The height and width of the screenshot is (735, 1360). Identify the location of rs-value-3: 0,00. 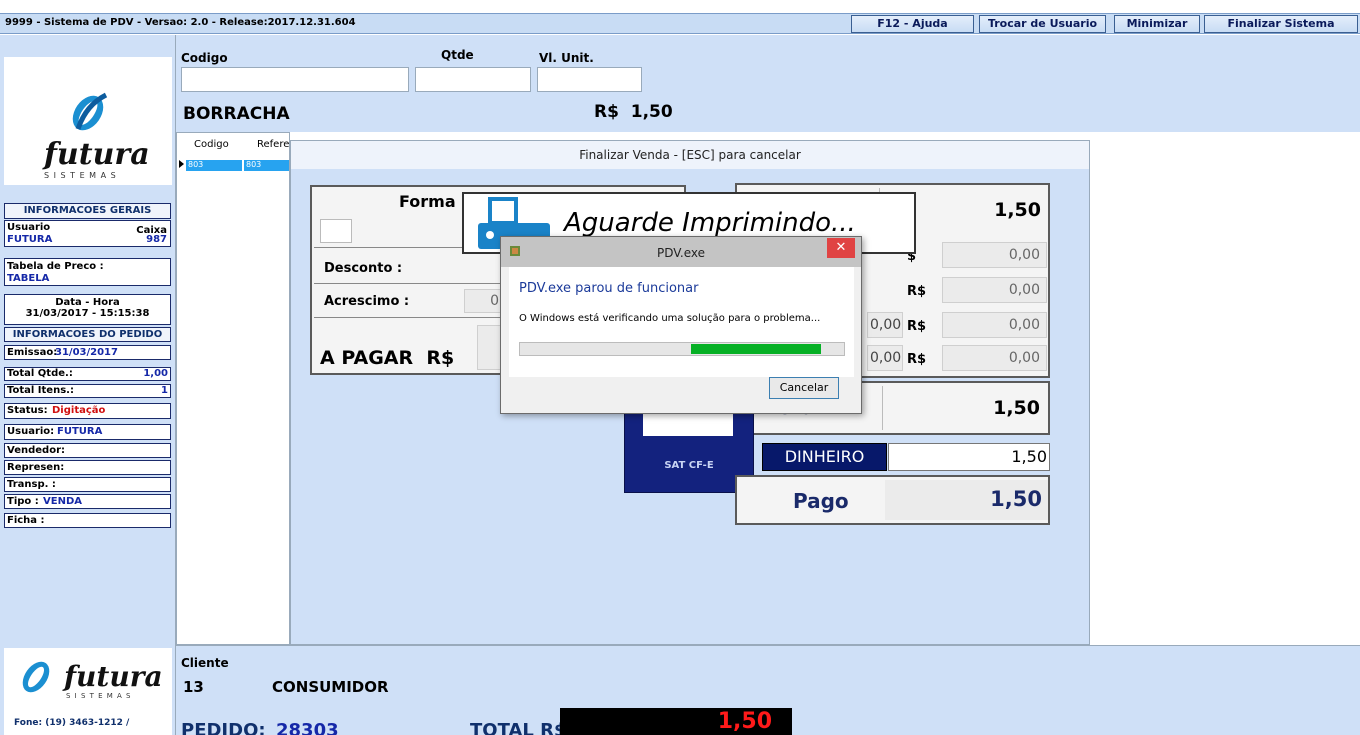
(994, 325).